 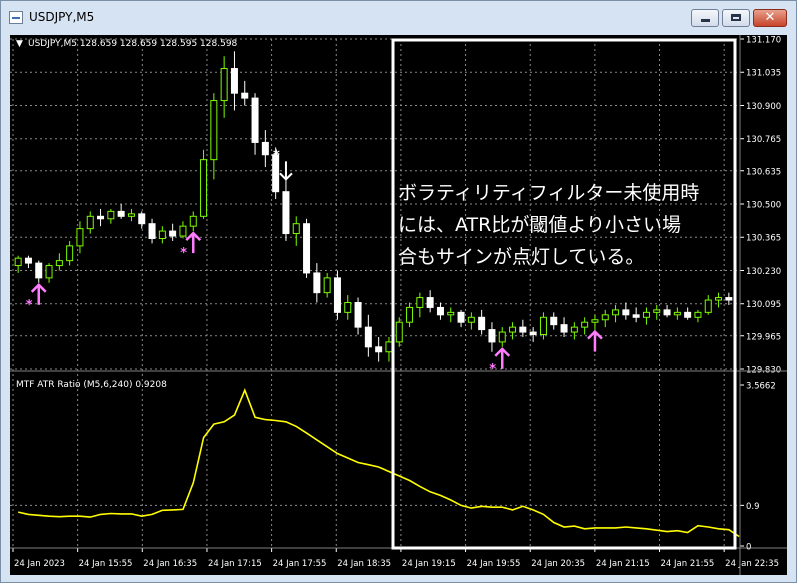 I want to click on close-button: ✕, so click(x=770, y=18).